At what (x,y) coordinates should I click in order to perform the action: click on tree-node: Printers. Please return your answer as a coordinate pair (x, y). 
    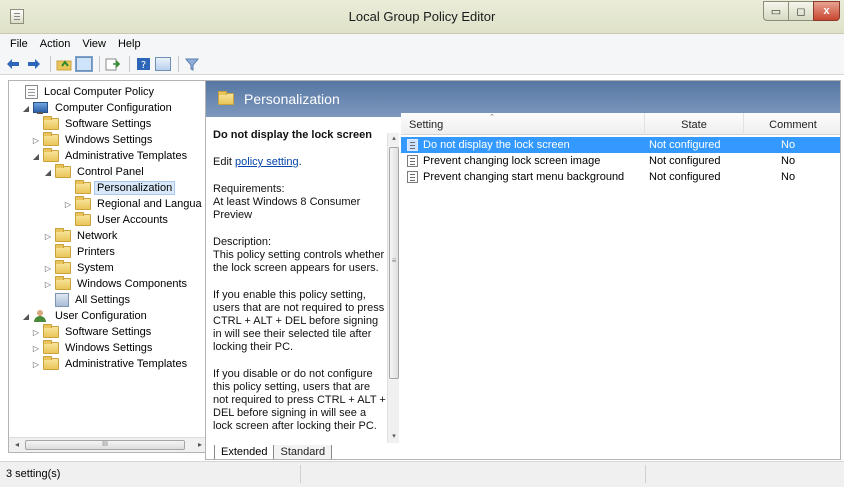
    Looking at the image, I should click on (80, 252).